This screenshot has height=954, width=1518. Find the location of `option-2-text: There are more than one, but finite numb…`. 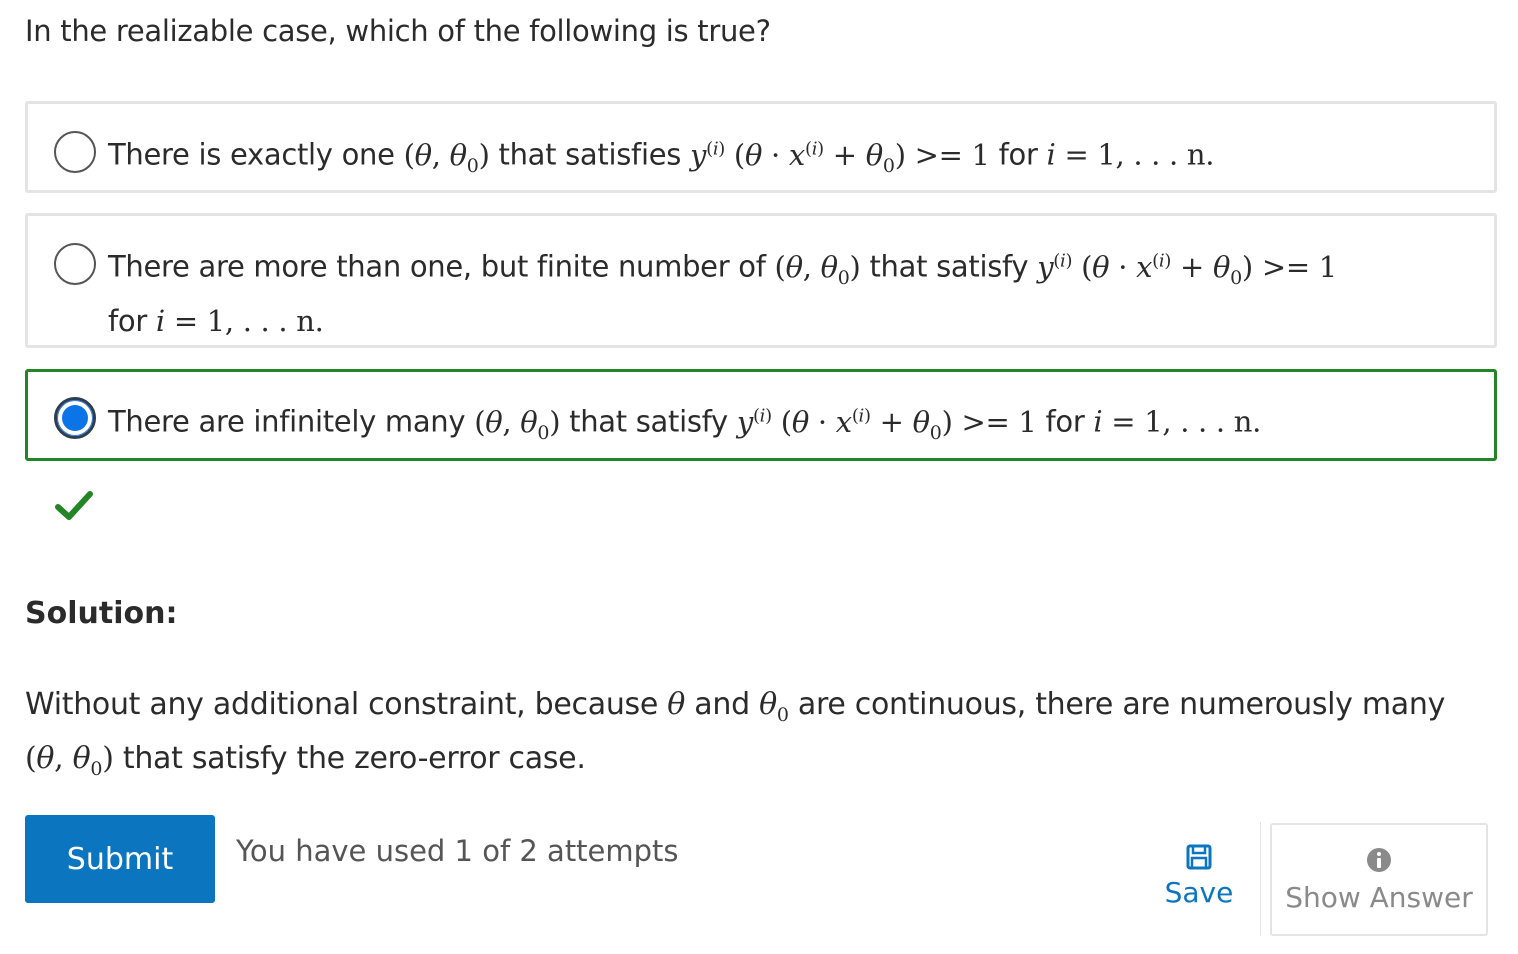

option-2-text: There are more than one, but finite numb… is located at coordinates (722, 294).